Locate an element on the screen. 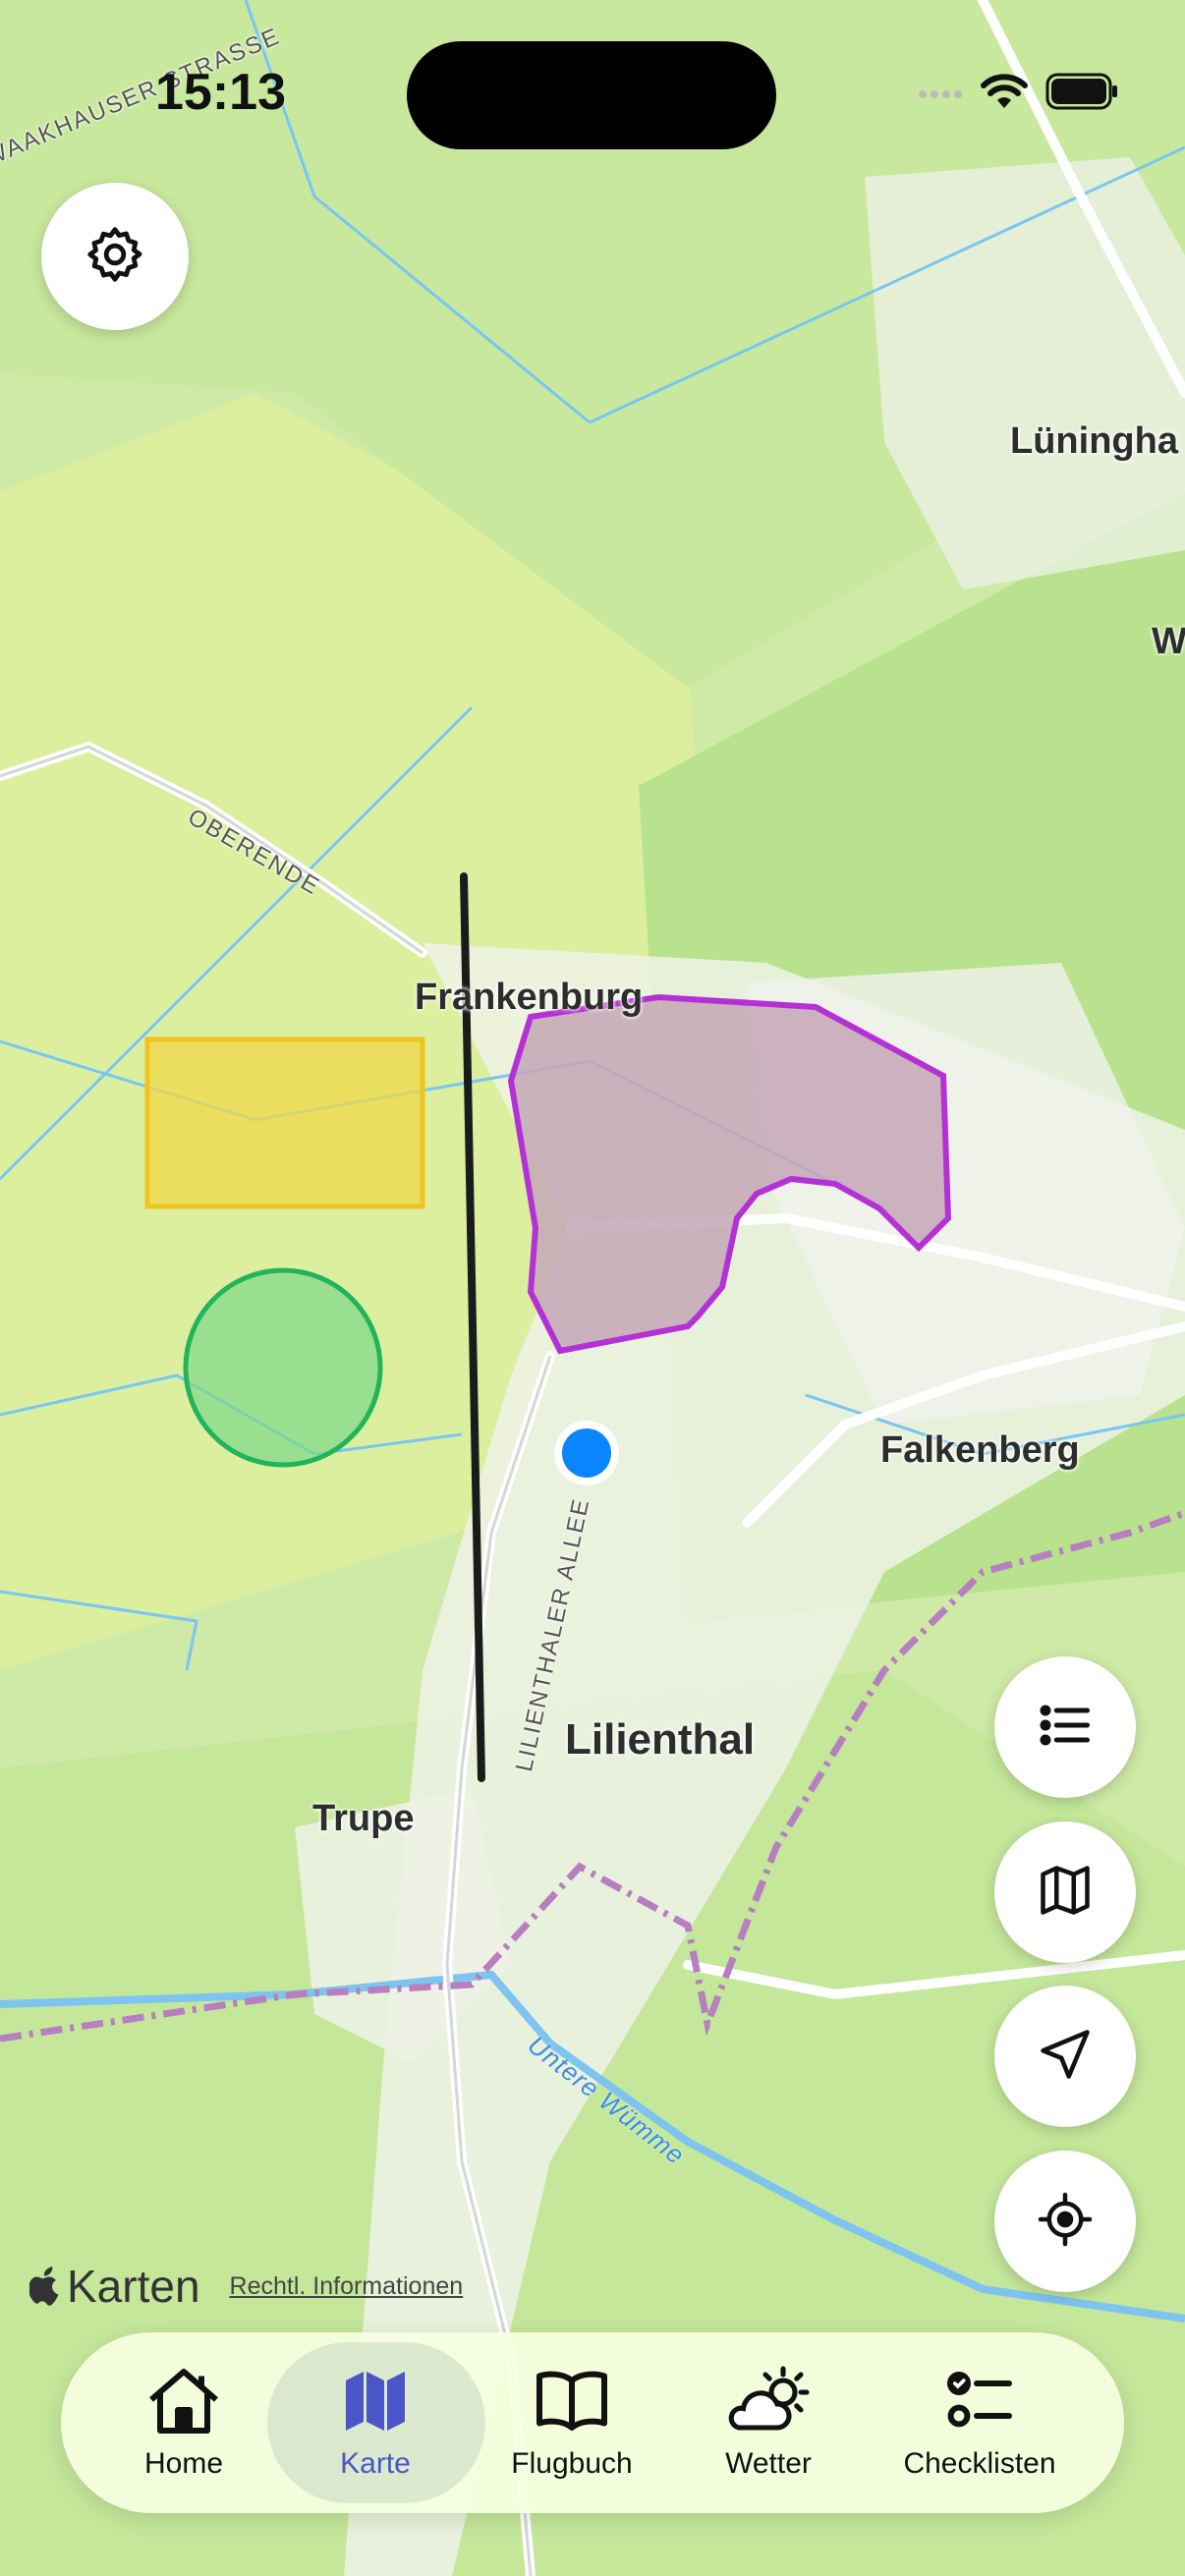  tab-bar: Home Karte Flugbuch Wetter Checklisten is located at coordinates (592, 2422).